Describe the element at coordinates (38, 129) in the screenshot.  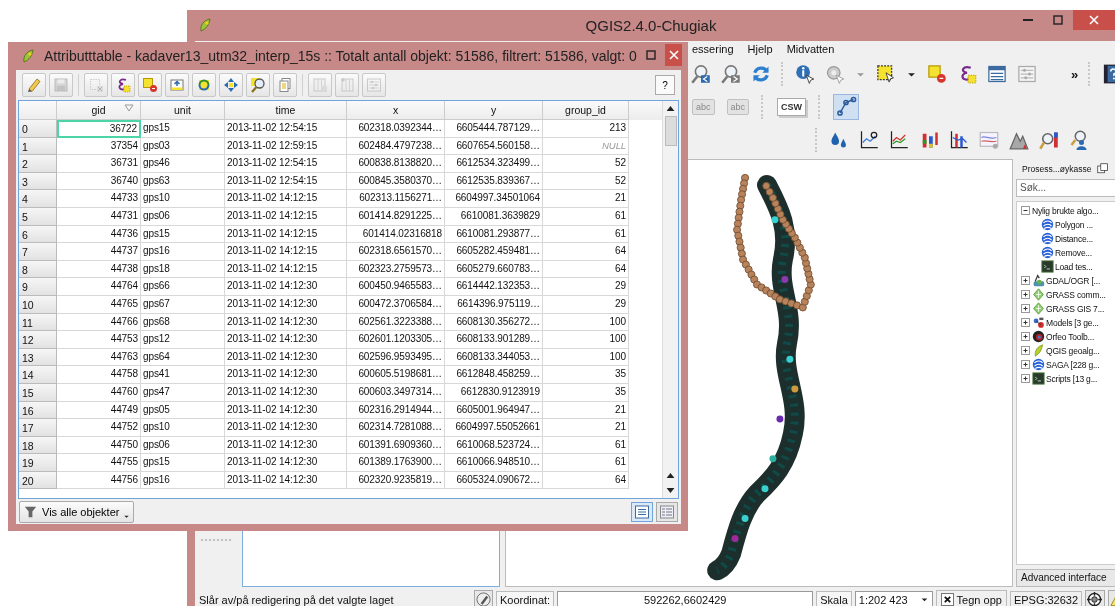
I see `row-header: 0` at that location.